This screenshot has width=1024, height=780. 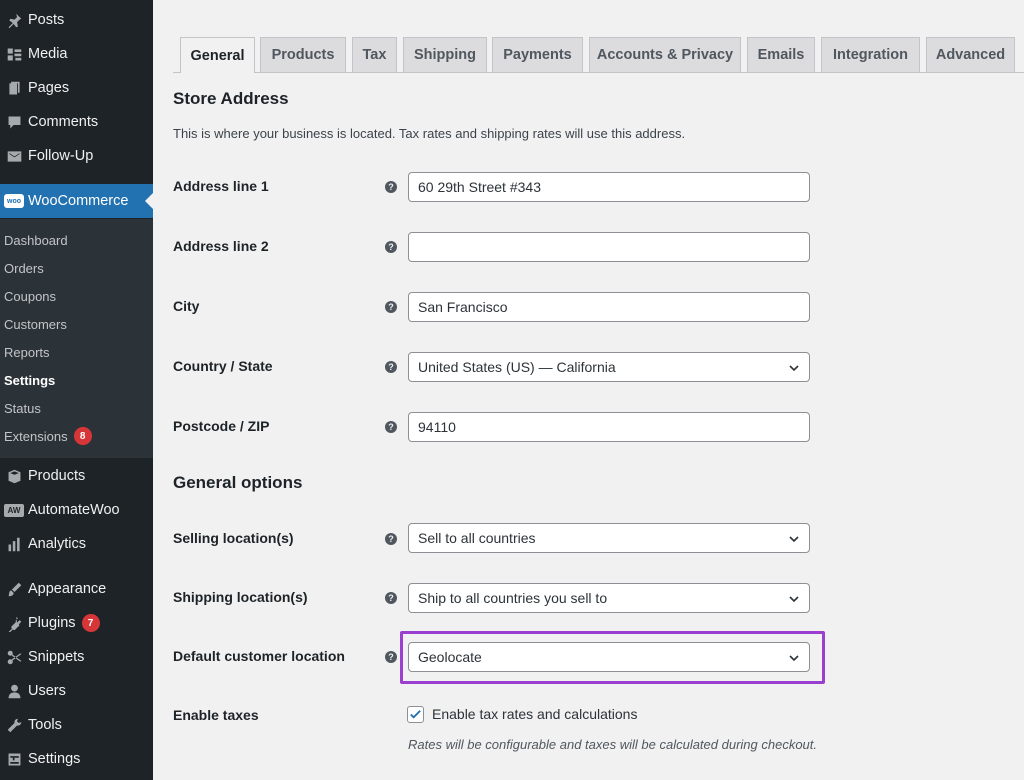 What do you see at coordinates (14, 20) in the screenshot?
I see `pin-icon` at bounding box center [14, 20].